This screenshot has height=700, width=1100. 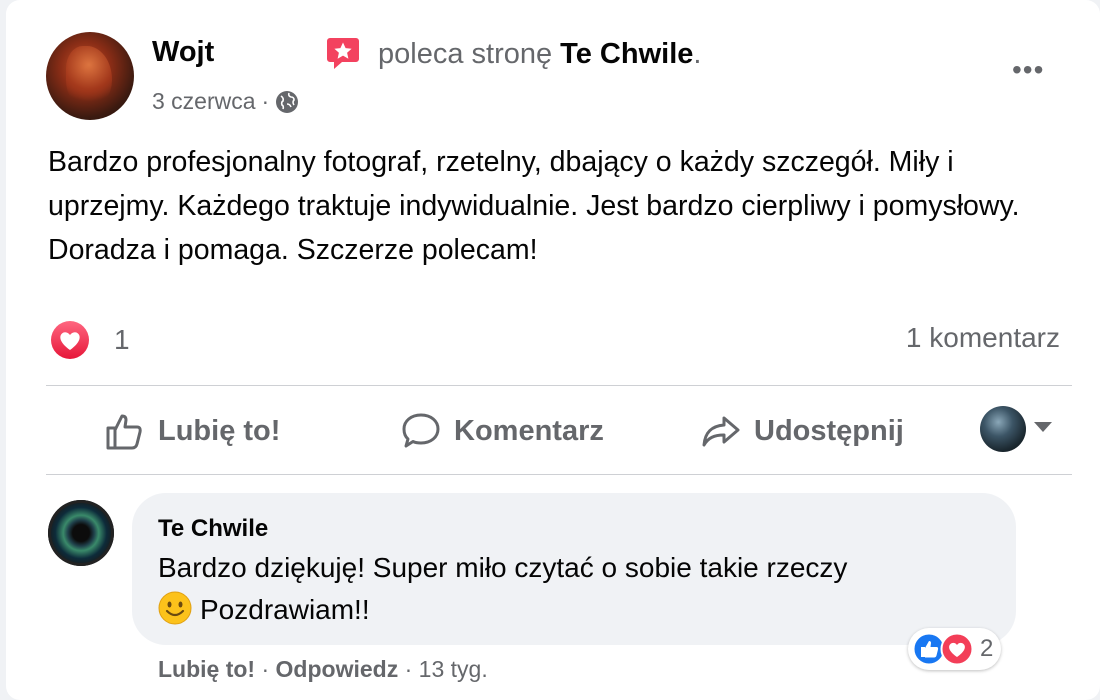 I want to click on recommend-icon, so click(x=343, y=53).